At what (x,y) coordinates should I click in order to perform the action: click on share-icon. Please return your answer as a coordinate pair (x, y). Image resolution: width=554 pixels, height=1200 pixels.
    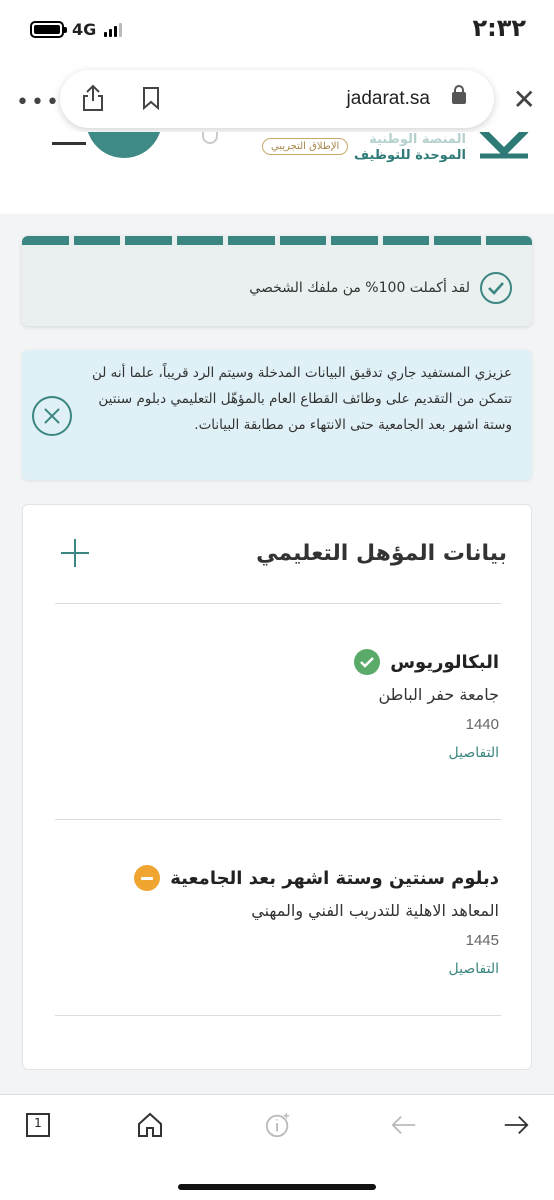
    Looking at the image, I should click on (93, 98).